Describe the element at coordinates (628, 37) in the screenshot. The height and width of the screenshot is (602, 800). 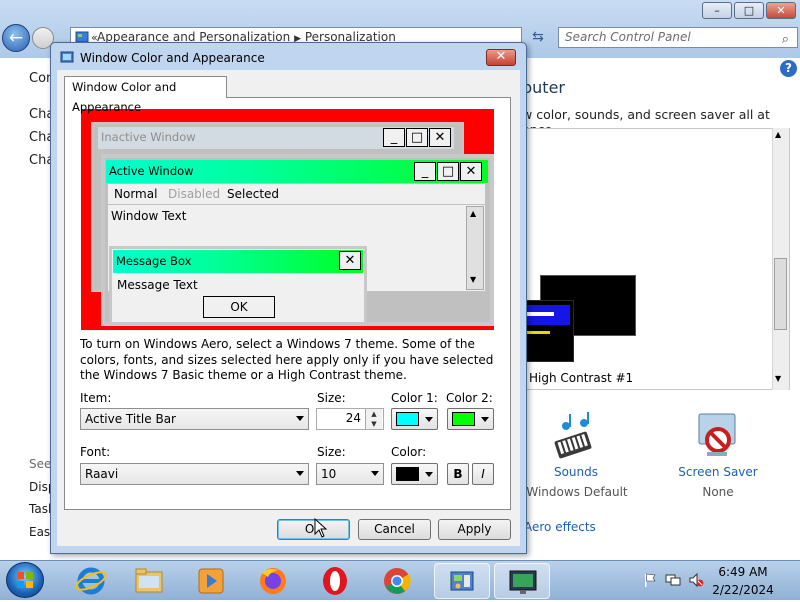
I see `search-placeholder: Search Control Panel` at that location.